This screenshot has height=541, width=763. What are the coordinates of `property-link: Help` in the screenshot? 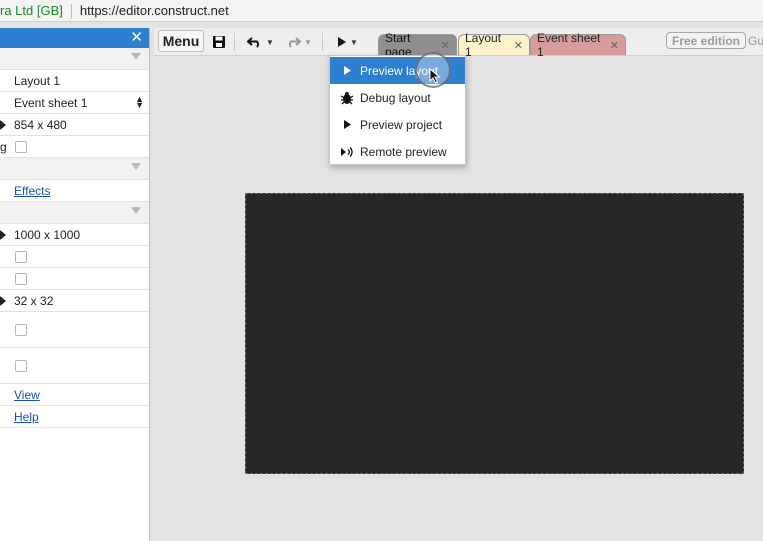 It's located at (26, 417).